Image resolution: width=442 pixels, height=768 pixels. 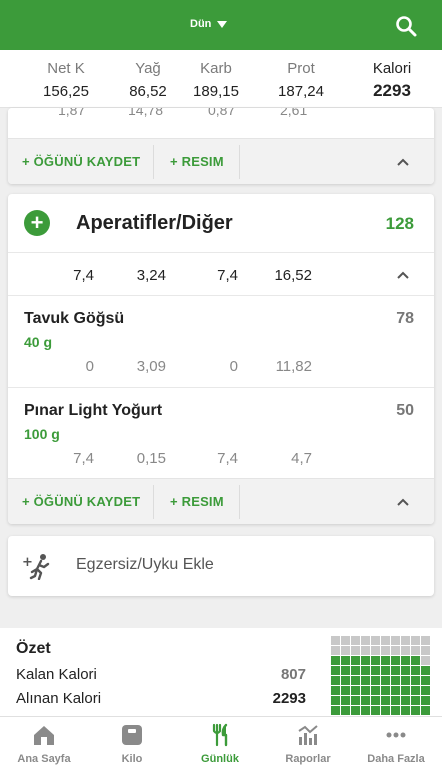 What do you see at coordinates (220, 742) in the screenshot?
I see `tab-diary: Günlük` at bounding box center [220, 742].